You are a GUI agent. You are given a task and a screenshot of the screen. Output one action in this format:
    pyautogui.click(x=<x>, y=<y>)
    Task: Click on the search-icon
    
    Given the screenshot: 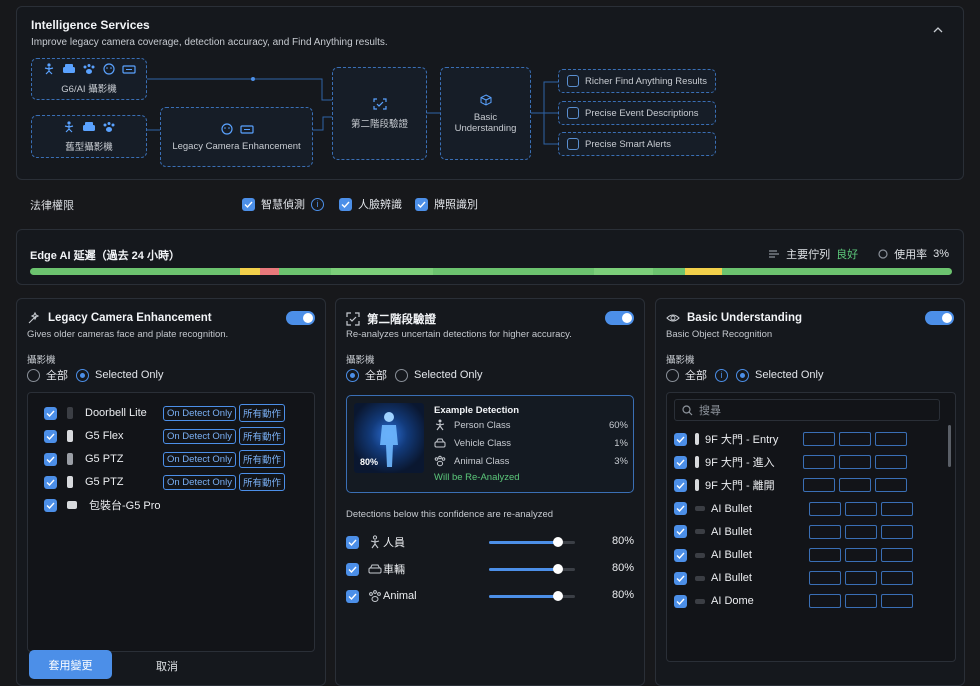 What is the action you would take?
    pyautogui.click(x=687, y=409)
    